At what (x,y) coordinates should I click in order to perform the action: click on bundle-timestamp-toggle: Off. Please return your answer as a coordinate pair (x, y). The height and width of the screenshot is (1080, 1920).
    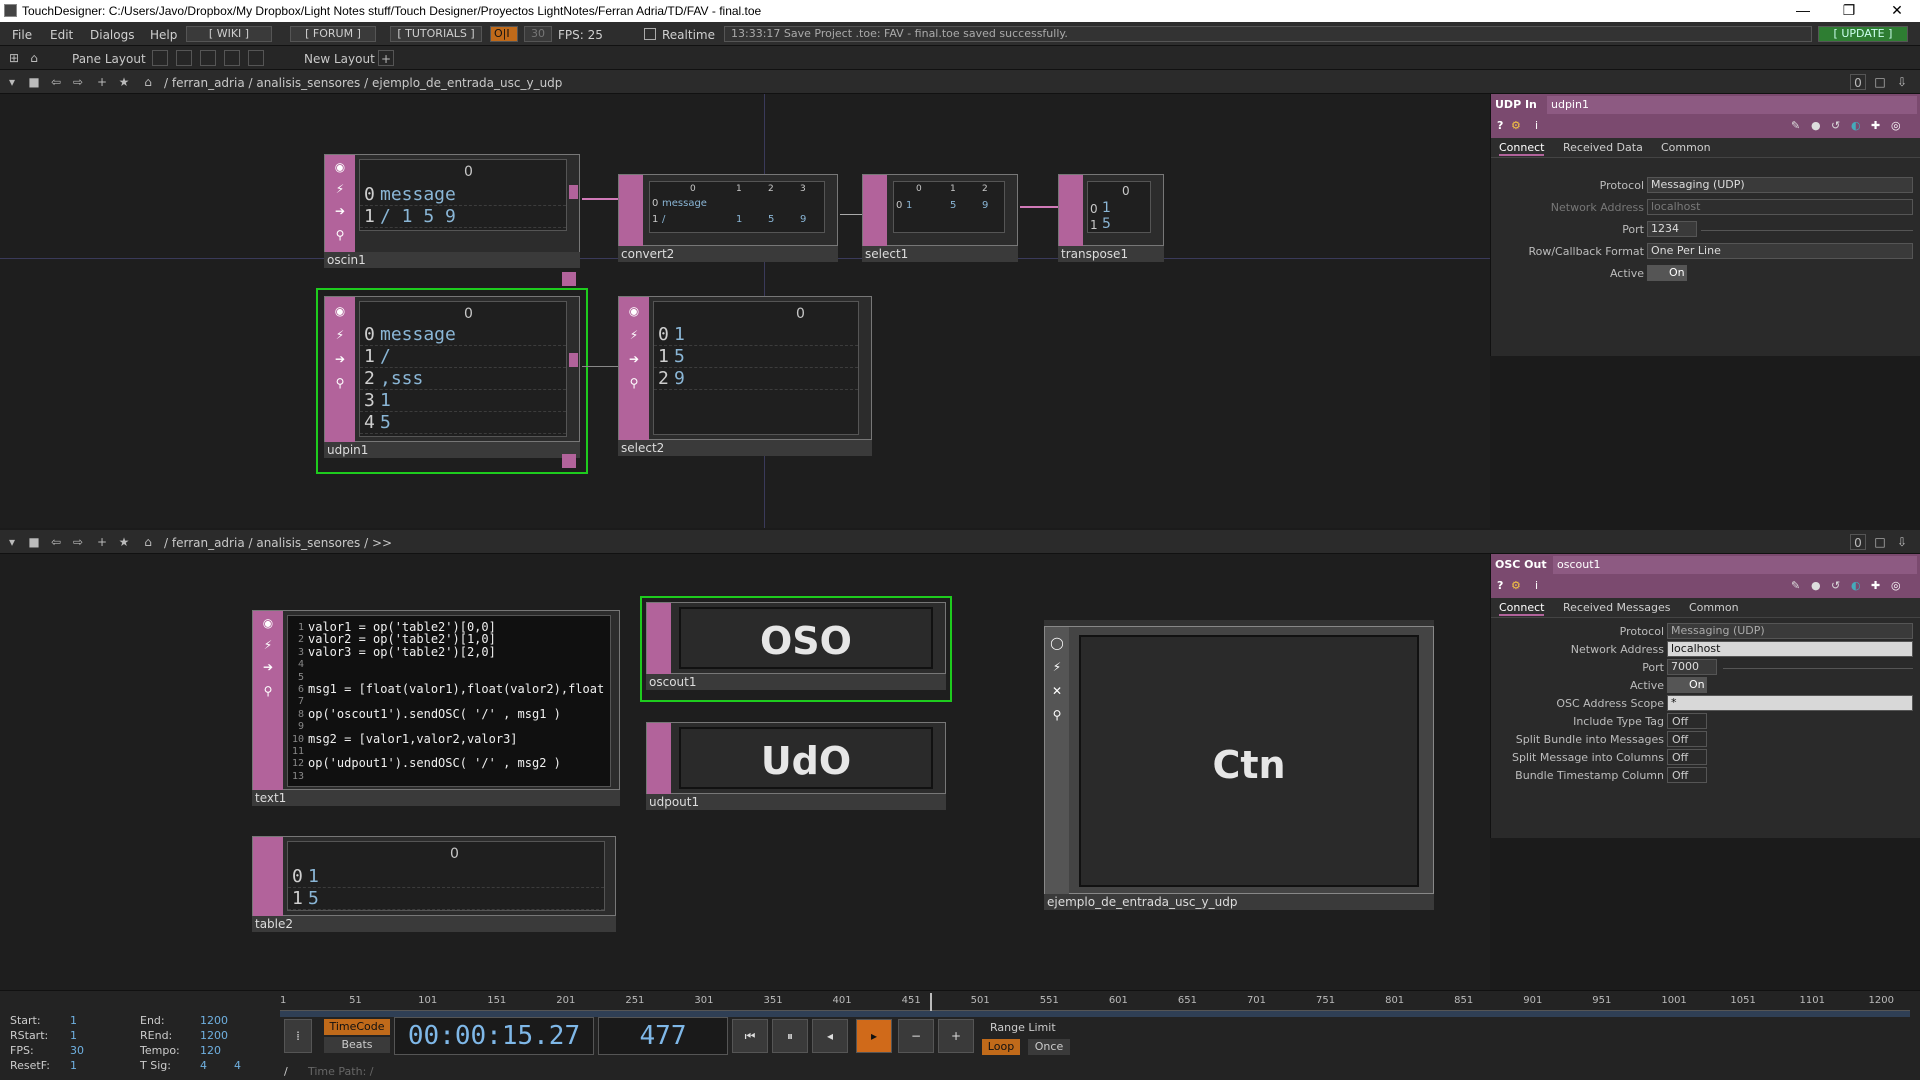
    Looking at the image, I should click on (1687, 775).